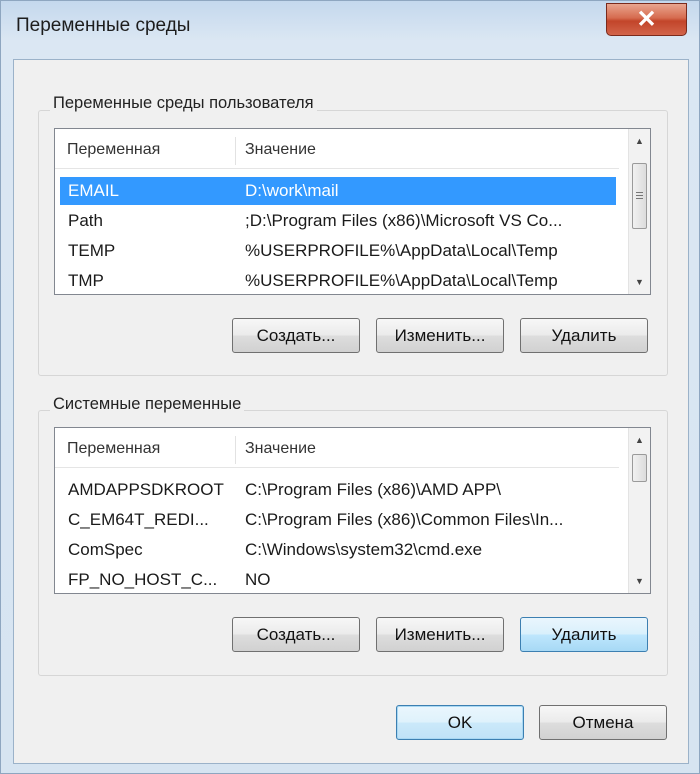 The width and height of the screenshot is (700, 774). I want to click on user-var-row-temp: TEMP %USERPROFILE%\AppData\Local\Temp, so click(338, 251).